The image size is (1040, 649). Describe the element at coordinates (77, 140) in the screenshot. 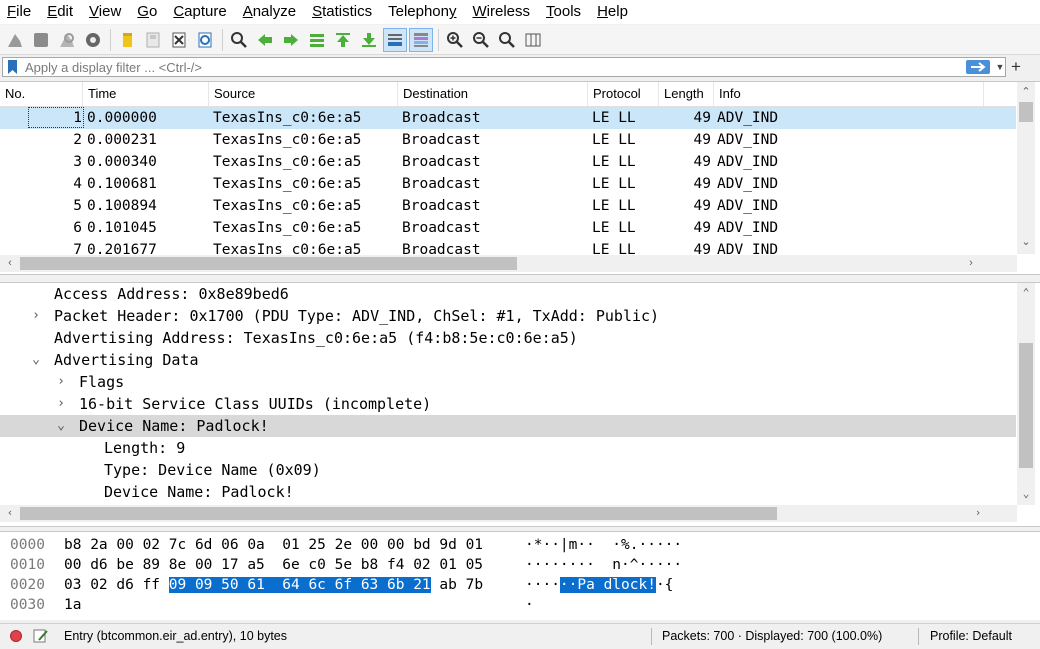

I see `packet-no: 2` at that location.